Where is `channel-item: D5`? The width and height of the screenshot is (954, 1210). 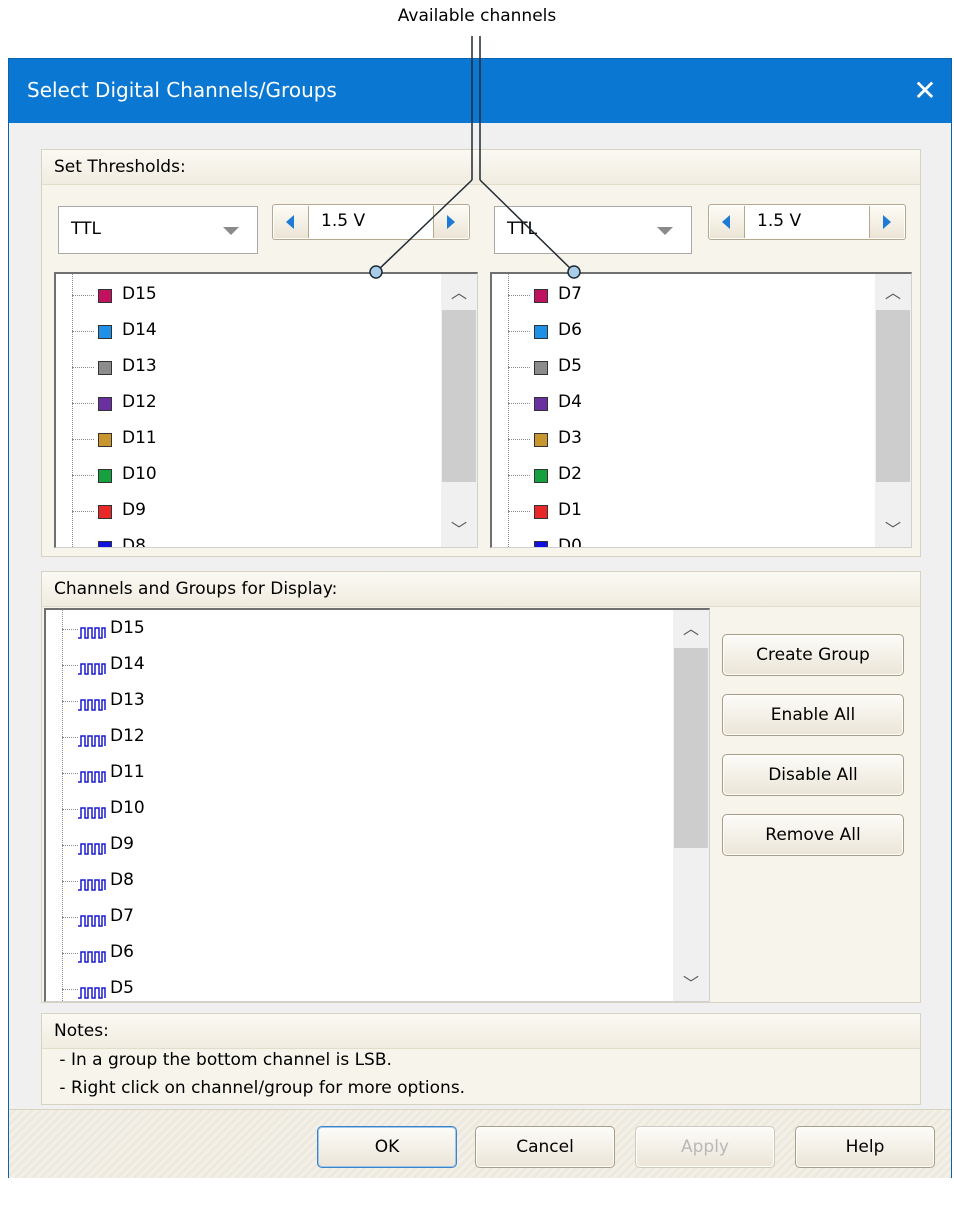
channel-item: D5 is located at coordinates (682, 368).